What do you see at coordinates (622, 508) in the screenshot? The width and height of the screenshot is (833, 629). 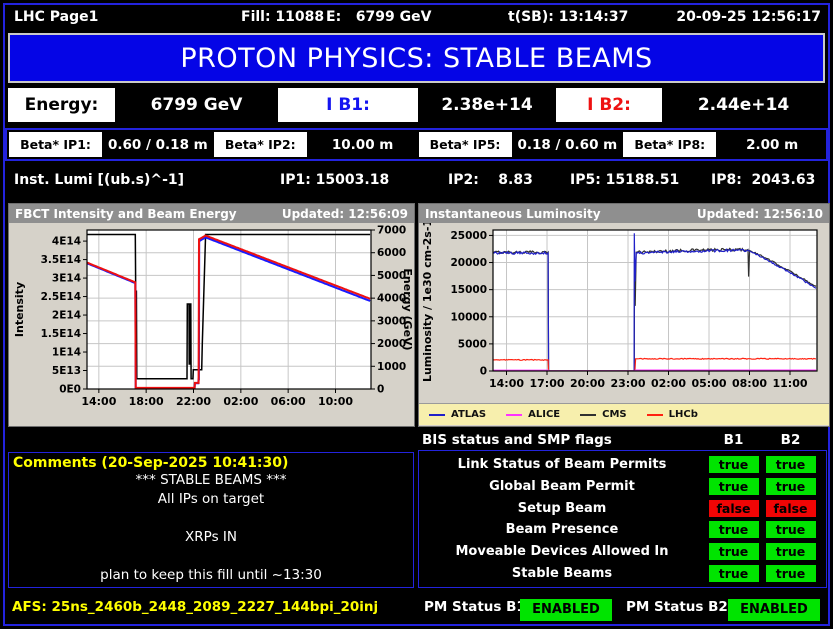 I see `bis-row: Setup Beam false false` at bounding box center [622, 508].